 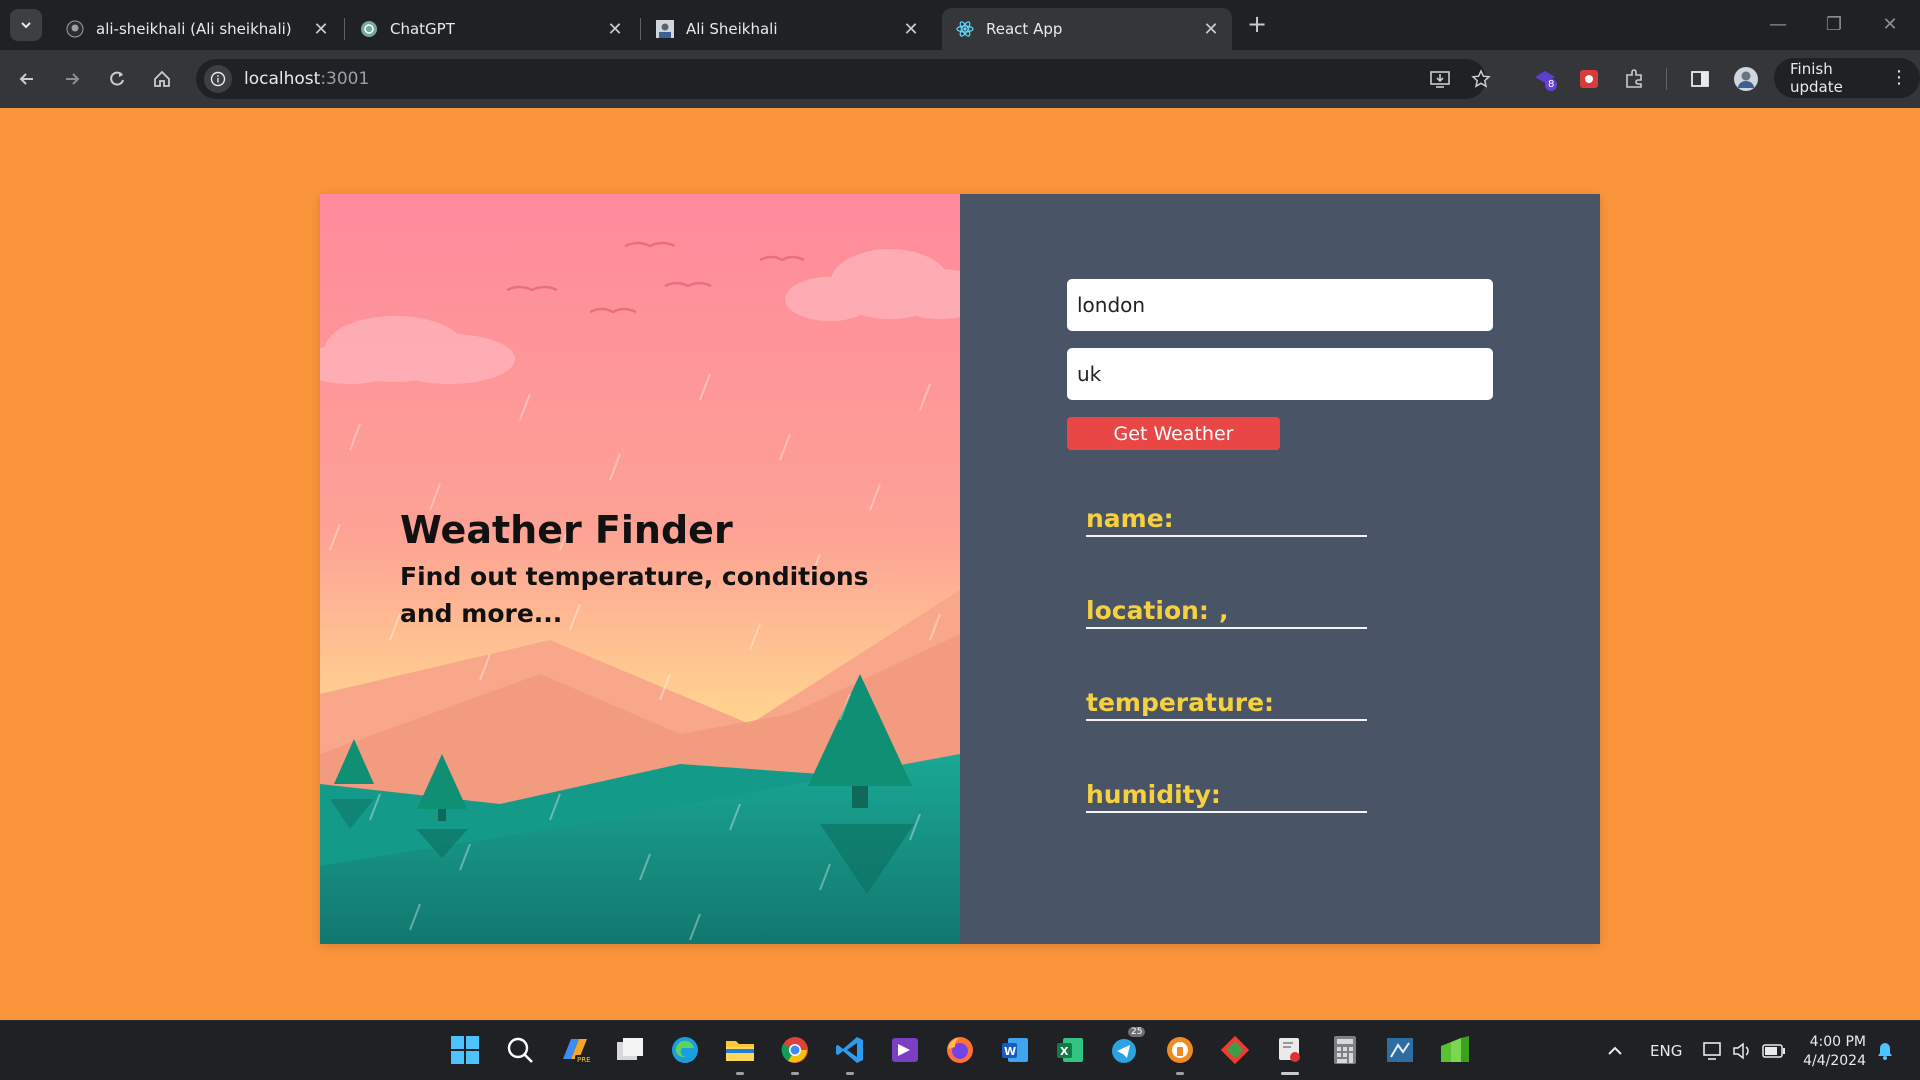 I want to click on tab-search-button, so click(x=26, y=25).